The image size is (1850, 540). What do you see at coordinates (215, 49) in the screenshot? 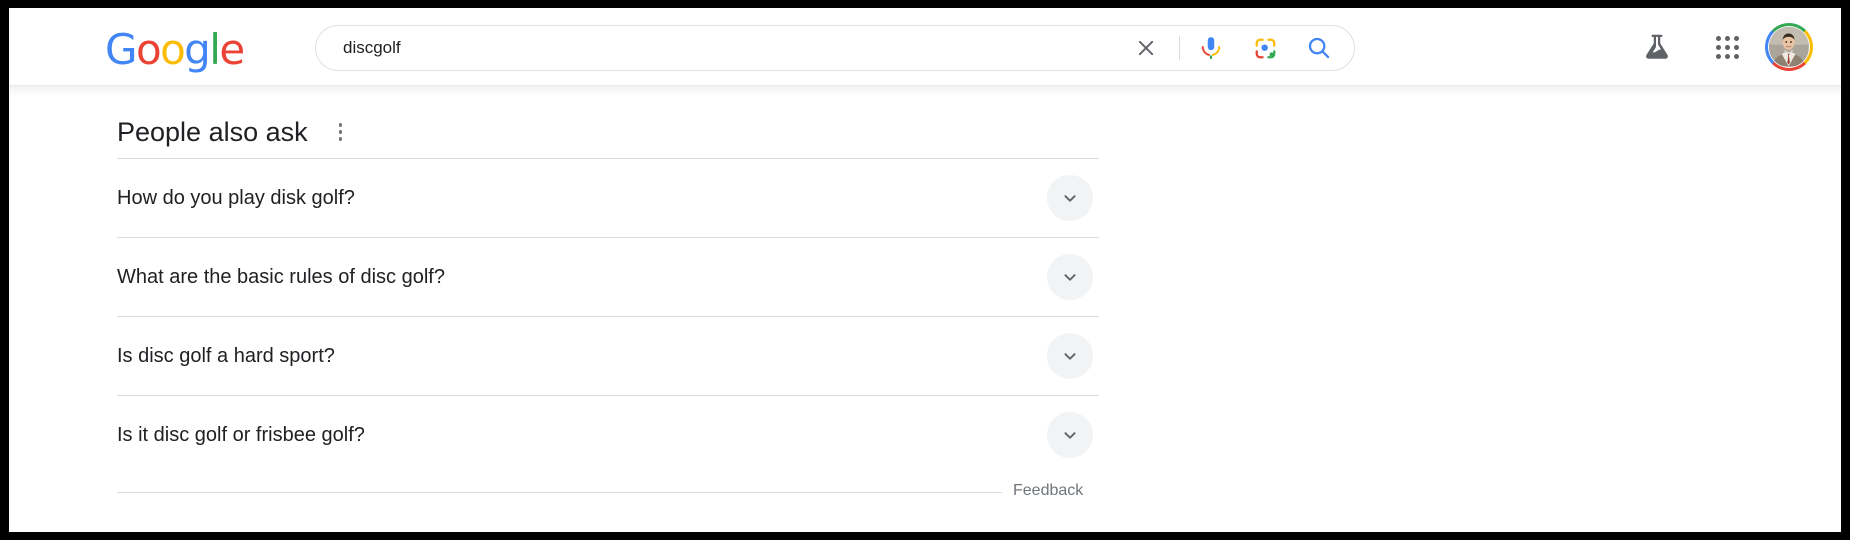
I see `logo-letter-l: l` at bounding box center [215, 49].